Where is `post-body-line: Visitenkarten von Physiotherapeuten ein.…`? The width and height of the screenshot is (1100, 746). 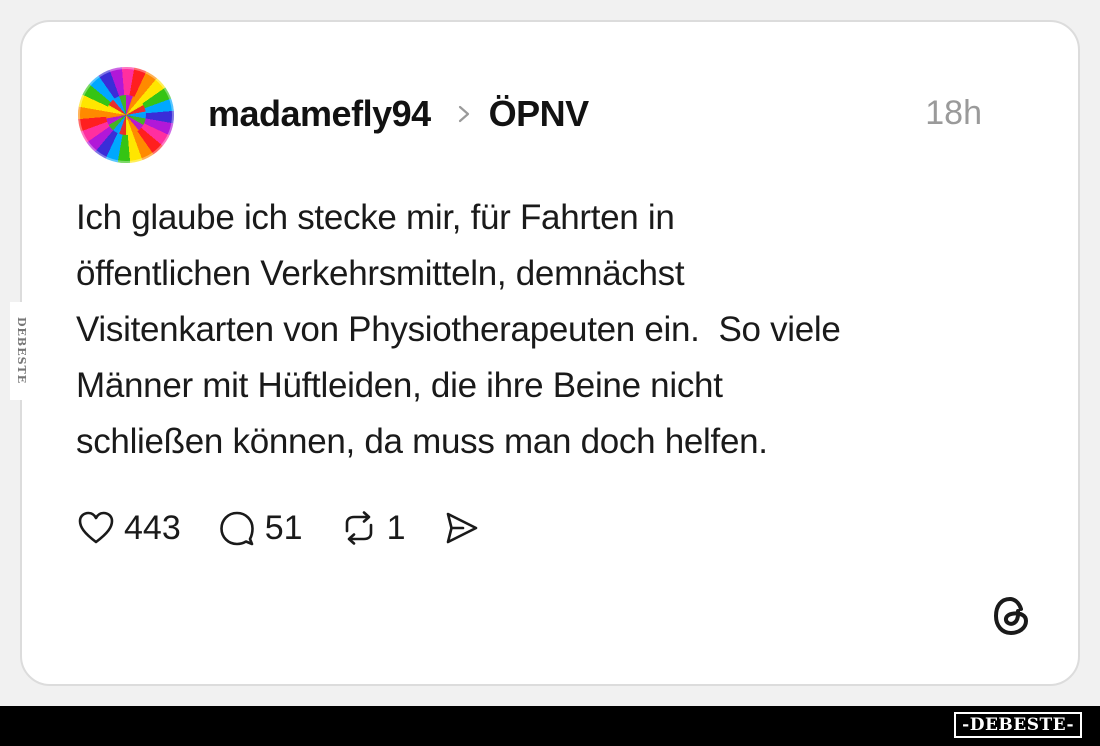 post-body-line: Visitenkarten von Physiotherapeuten ein.… is located at coordinates (458, 329).